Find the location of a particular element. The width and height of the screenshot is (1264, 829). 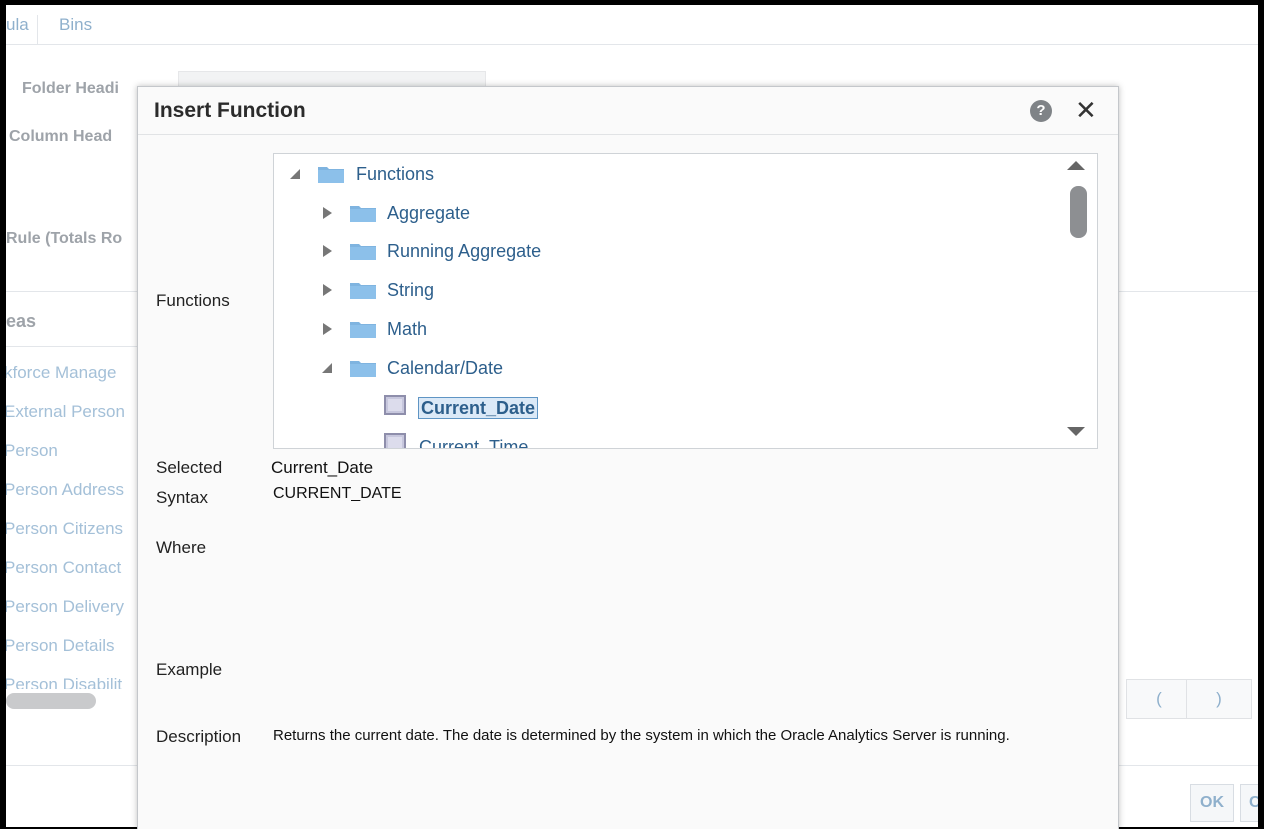

tree-node-current-time: Current_Time is located at coordinates (484, 441).